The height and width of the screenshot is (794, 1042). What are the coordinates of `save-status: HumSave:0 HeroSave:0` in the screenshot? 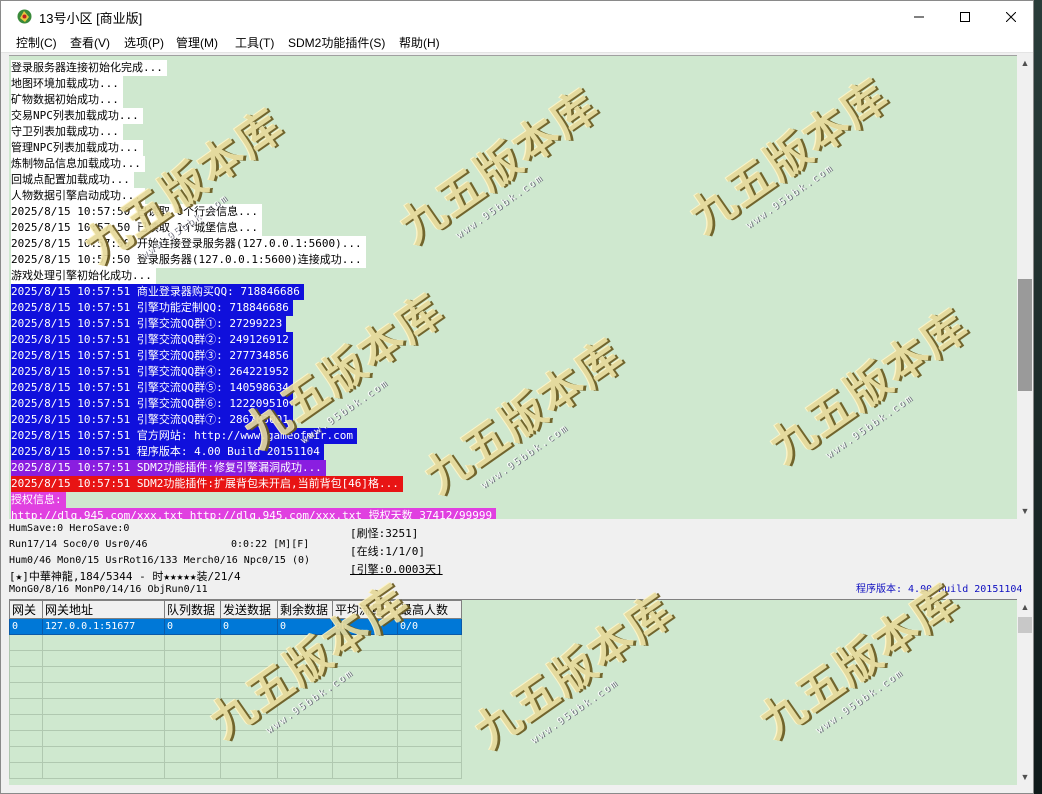 It's located at (69, 528).